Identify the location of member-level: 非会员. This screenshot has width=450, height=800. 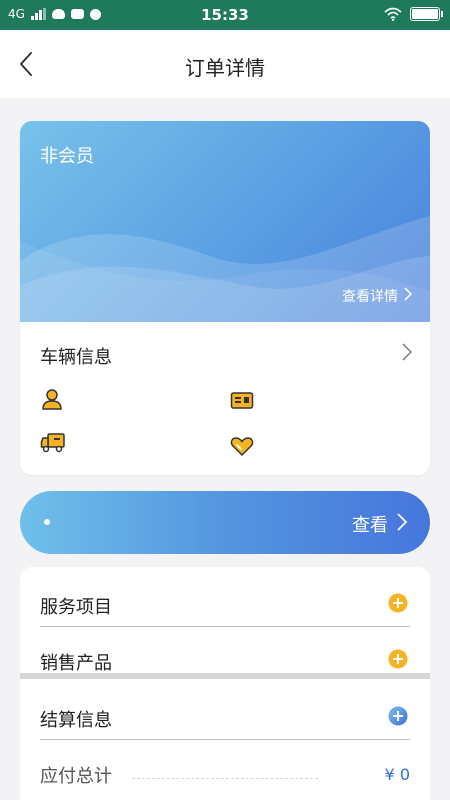
(67, 156).